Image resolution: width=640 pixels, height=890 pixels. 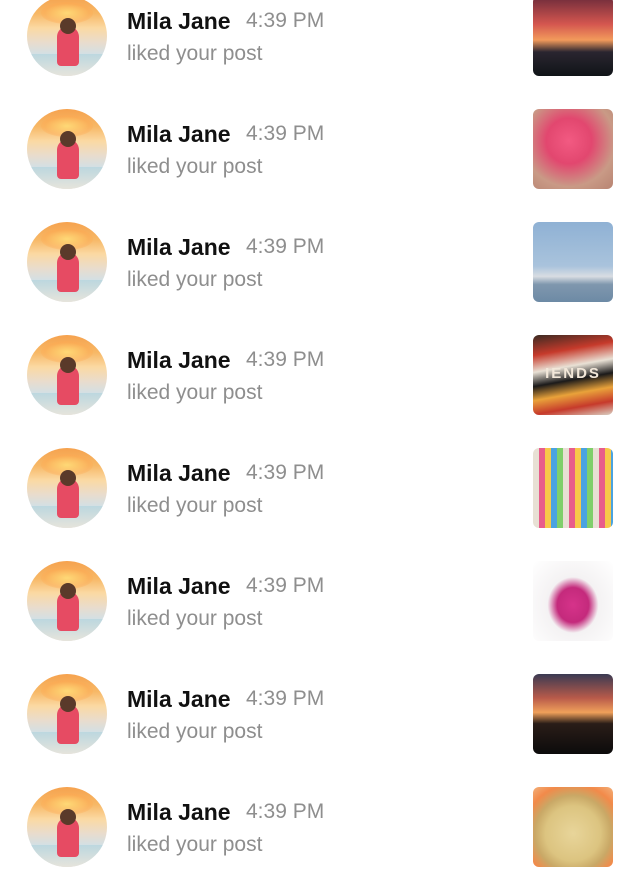 I want to click on thumbnail-sign-text: IENDS, so click(x=573, y=373).